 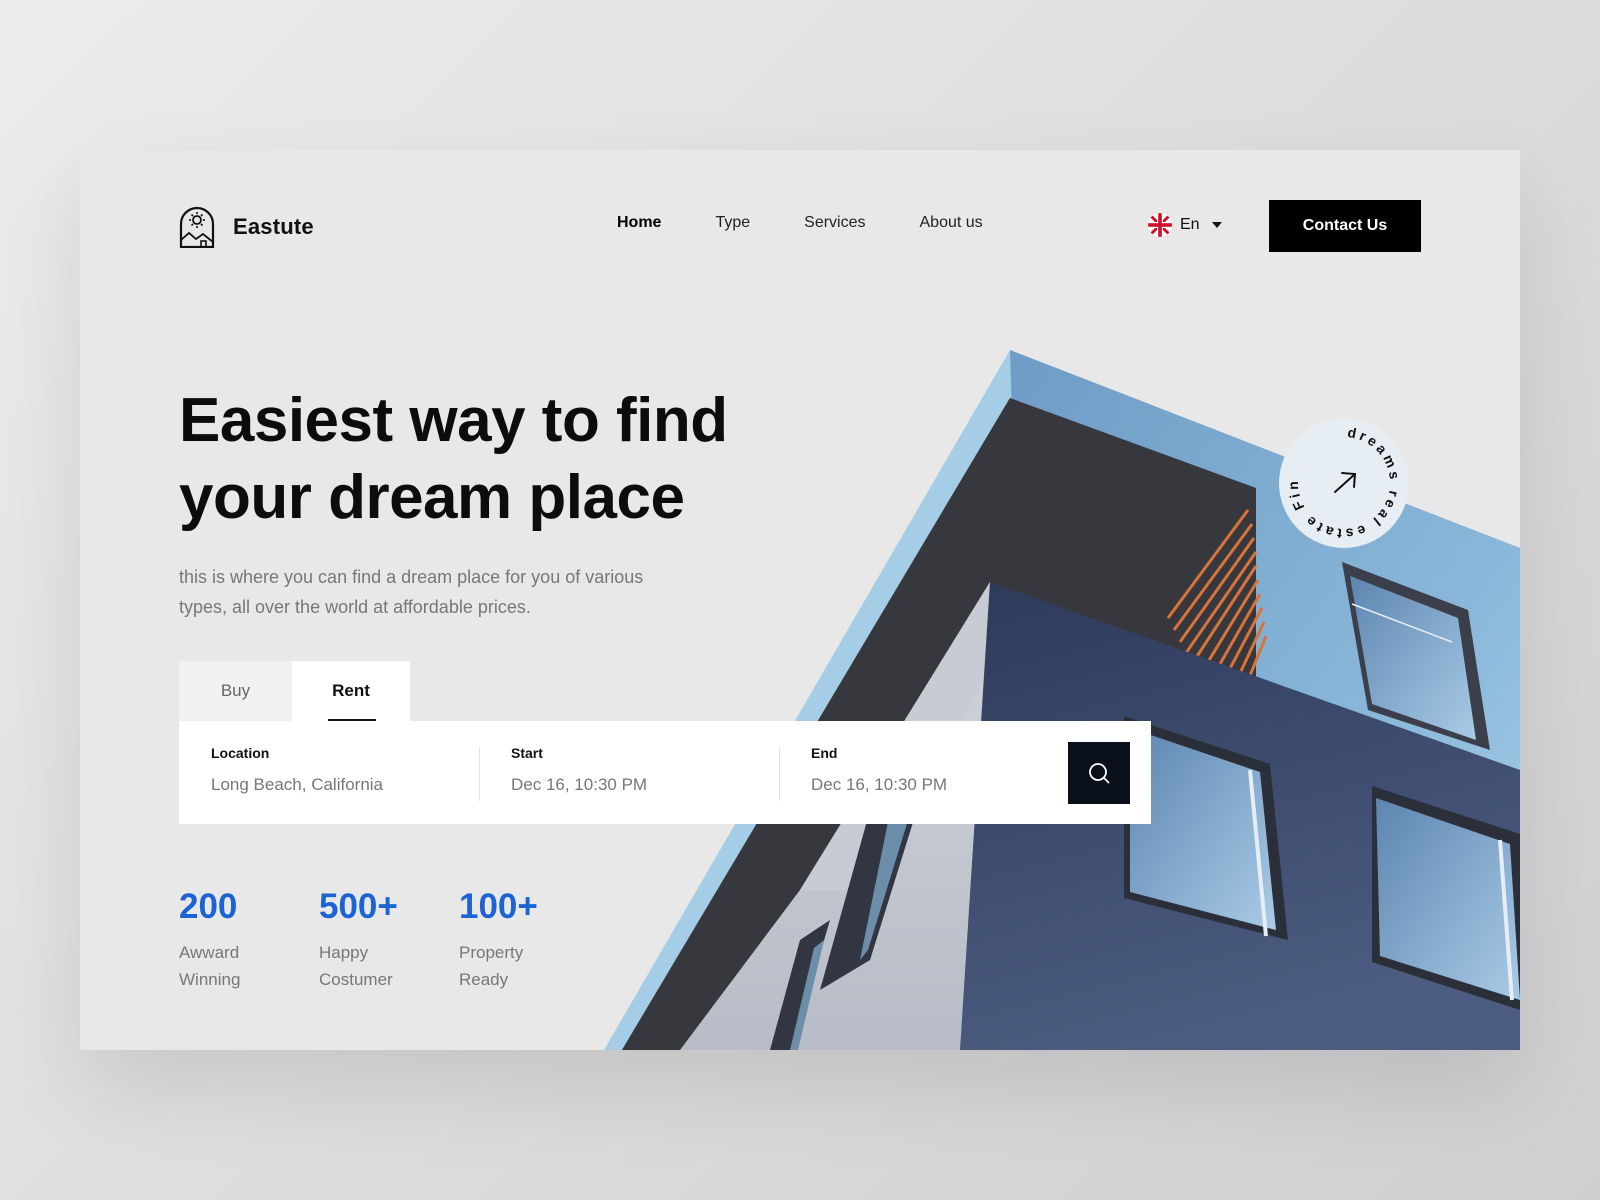 I want to click on brand-logo: Eastute, so click(x=246, y=227).